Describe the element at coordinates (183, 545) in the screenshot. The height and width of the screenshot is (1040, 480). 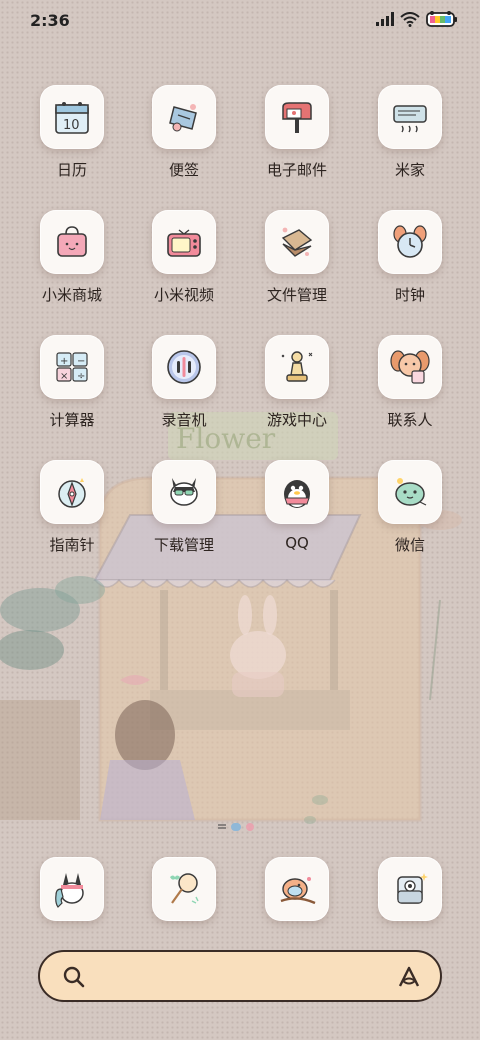
I see `app-label: 下载管理` at that location.